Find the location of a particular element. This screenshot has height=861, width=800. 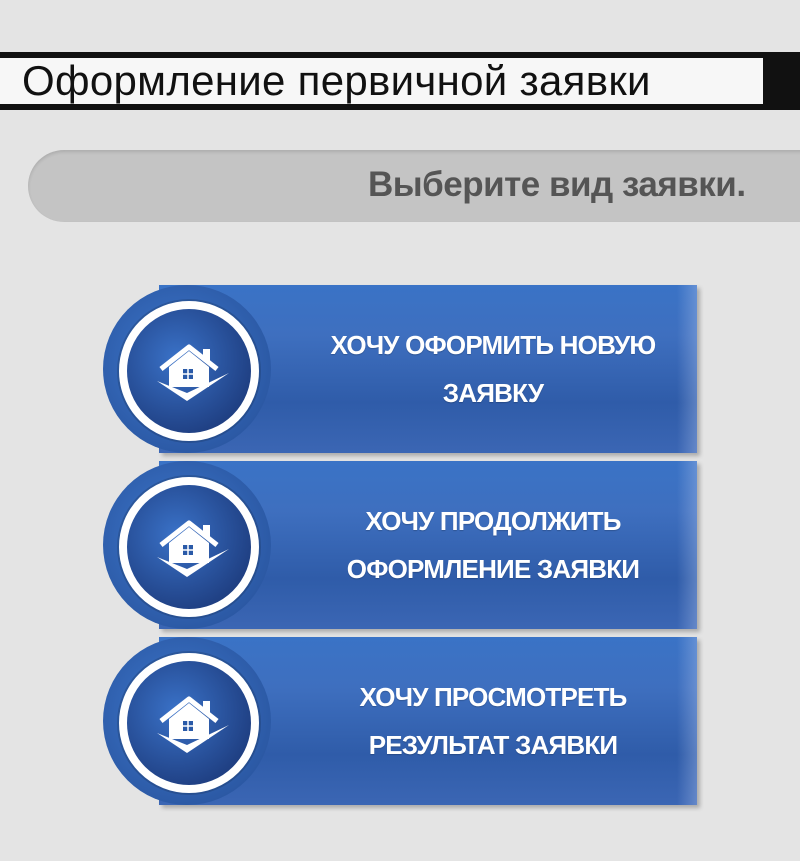

option-label: ХОЧУ ПРОДОЛЖИТЬ ОФОРМЛЕНИЕ ЗАЯВКИ is located at coordinates (493, 545).